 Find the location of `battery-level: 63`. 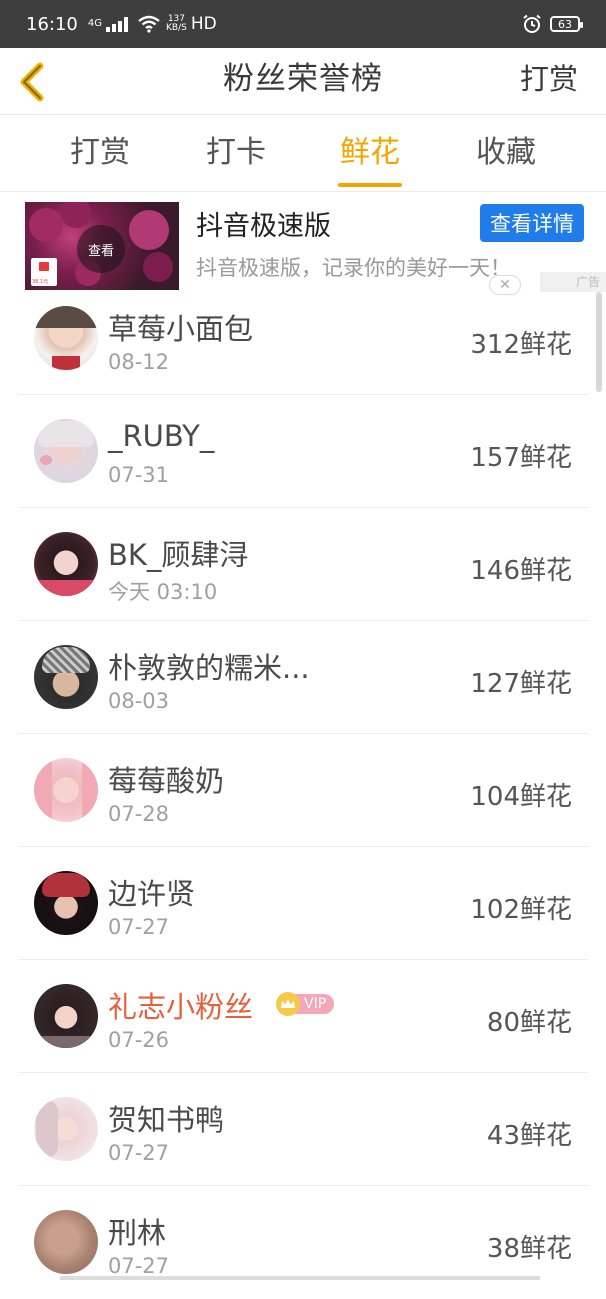

battery-level: 63 is located at coordinates (565, 24).